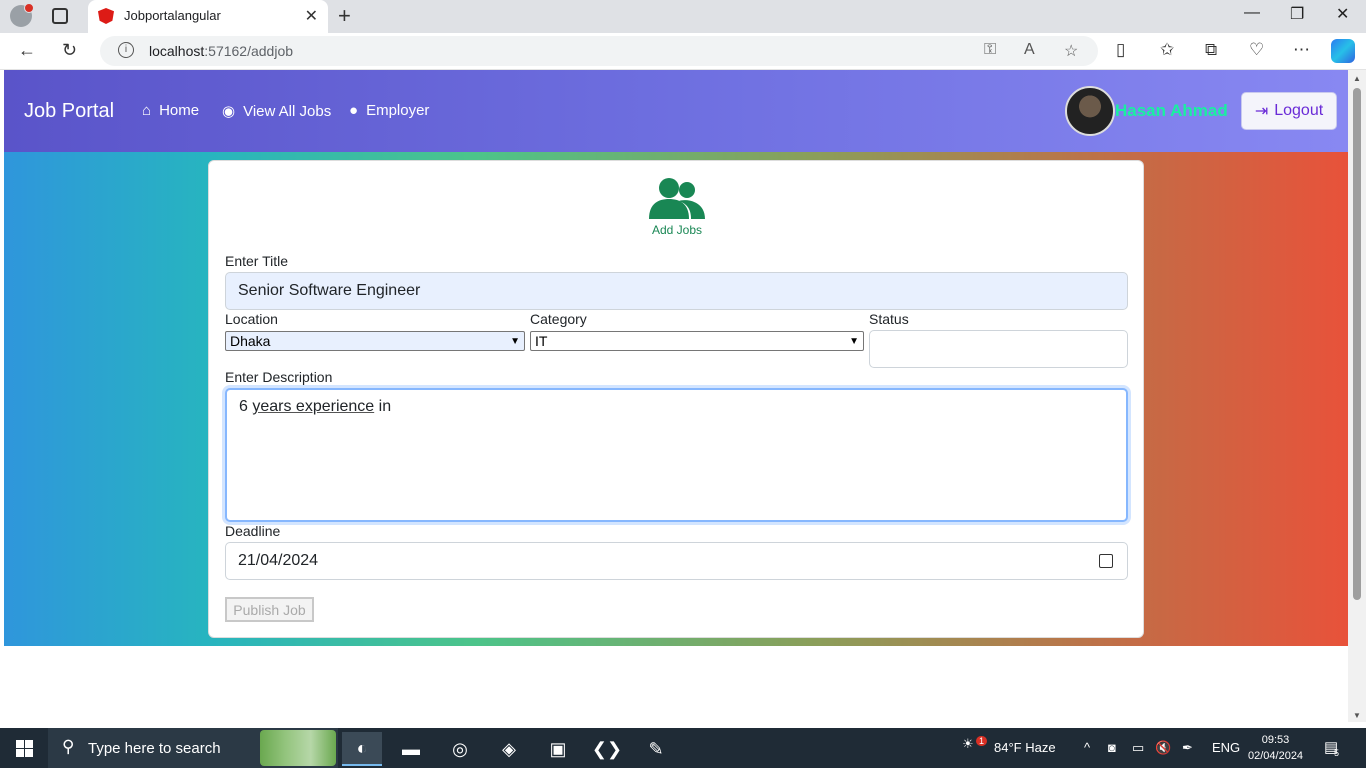 Image resolution: width=1366 pixels, height=768 pixels. Describe the element at coordinates (982, 741) in the screenshot. I see `weather-badge: 1` at that location.